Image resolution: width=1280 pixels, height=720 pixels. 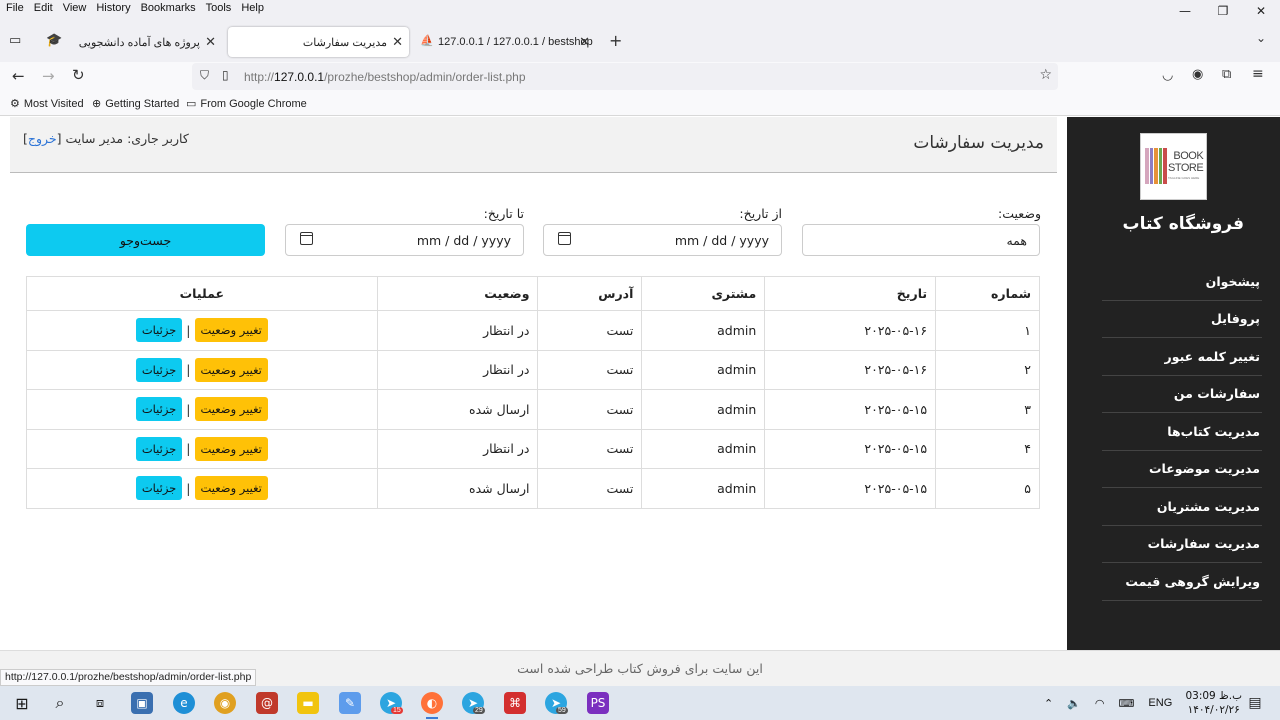 What do you see at coordinates (1261, 38) in the screenshot?
I see `list-tabs-icon: ⌄` at bounding box center [1261, 38].